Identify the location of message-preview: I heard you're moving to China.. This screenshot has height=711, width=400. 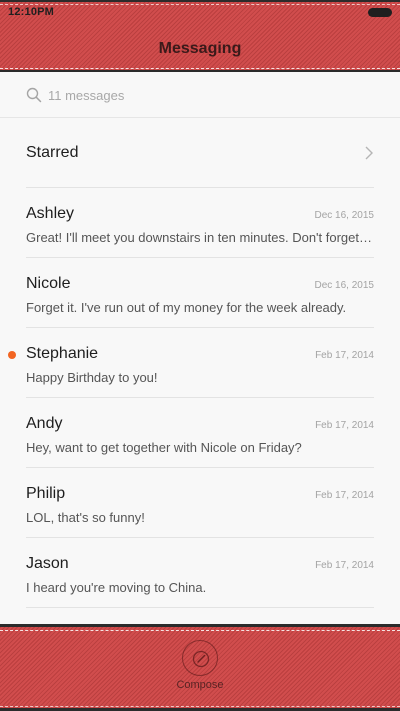
(116, 587).